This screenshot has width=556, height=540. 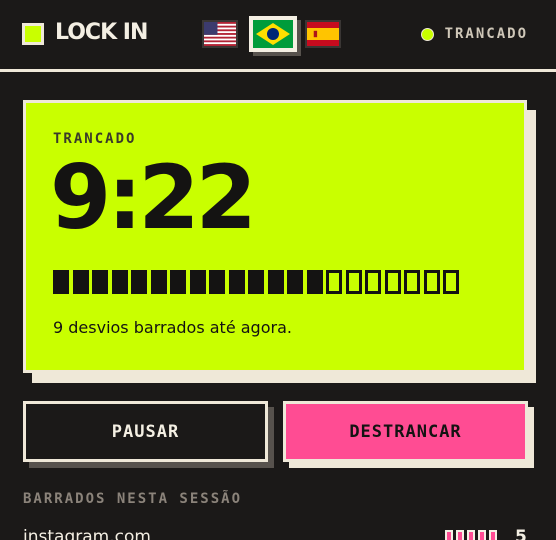 What do you see at coordinates (87, 533) in the screenshot?
I see `blocked-domain: instagram.com` at bounding box center [87, 533].